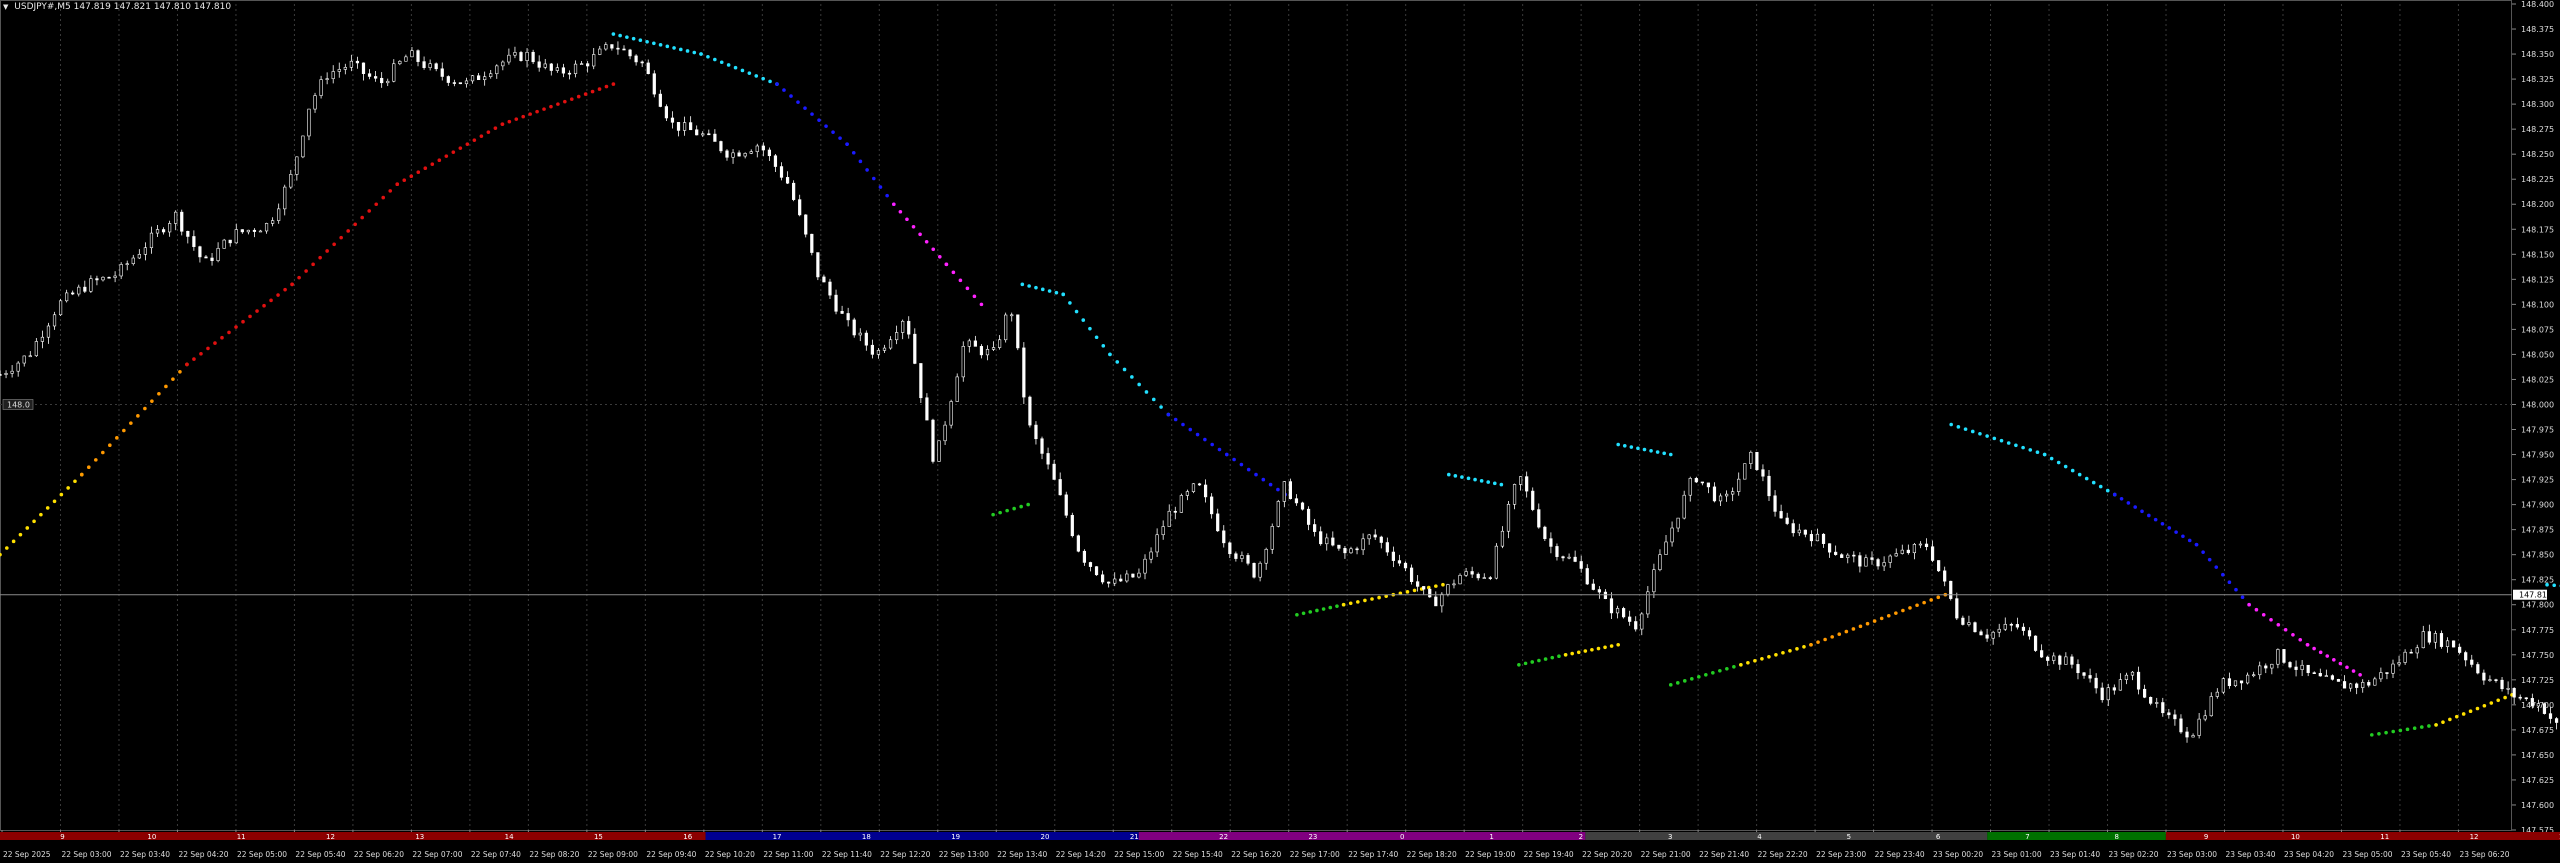  Describe the element at coordinates (905, 854) in the screenshot. I see `x-tick-label: 22 Sep 12:20` at that location.